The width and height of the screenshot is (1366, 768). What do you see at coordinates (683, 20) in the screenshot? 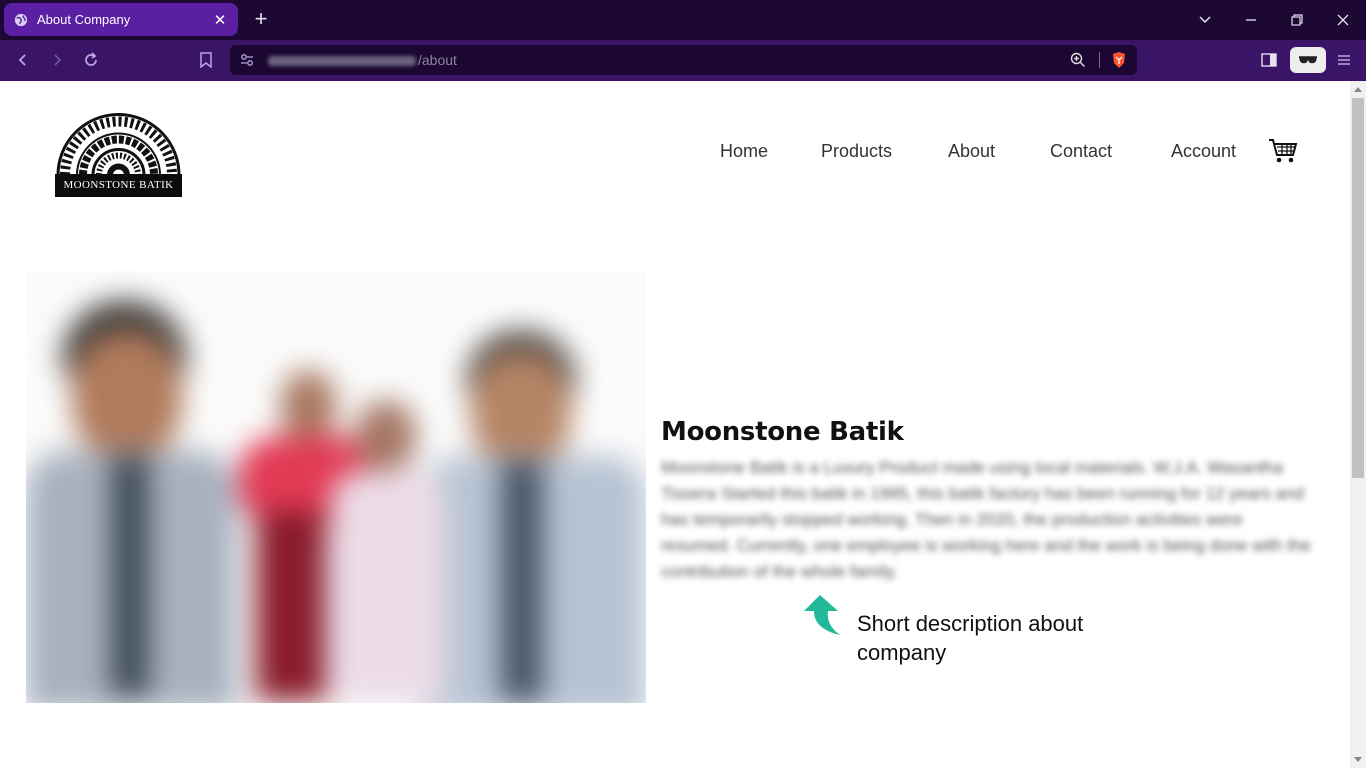
I see `tab-strip: About Company ✕ +` at bounding box center [683, 20].